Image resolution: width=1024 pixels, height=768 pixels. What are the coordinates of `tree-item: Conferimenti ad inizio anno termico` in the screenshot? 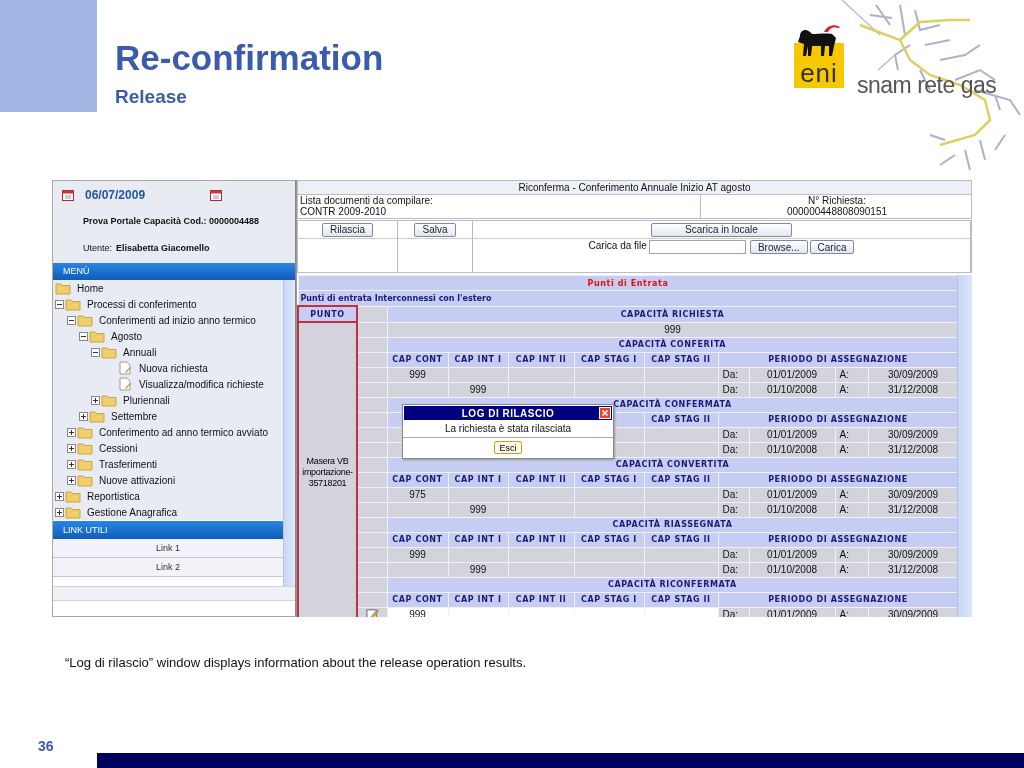 It's located at (177, 320).